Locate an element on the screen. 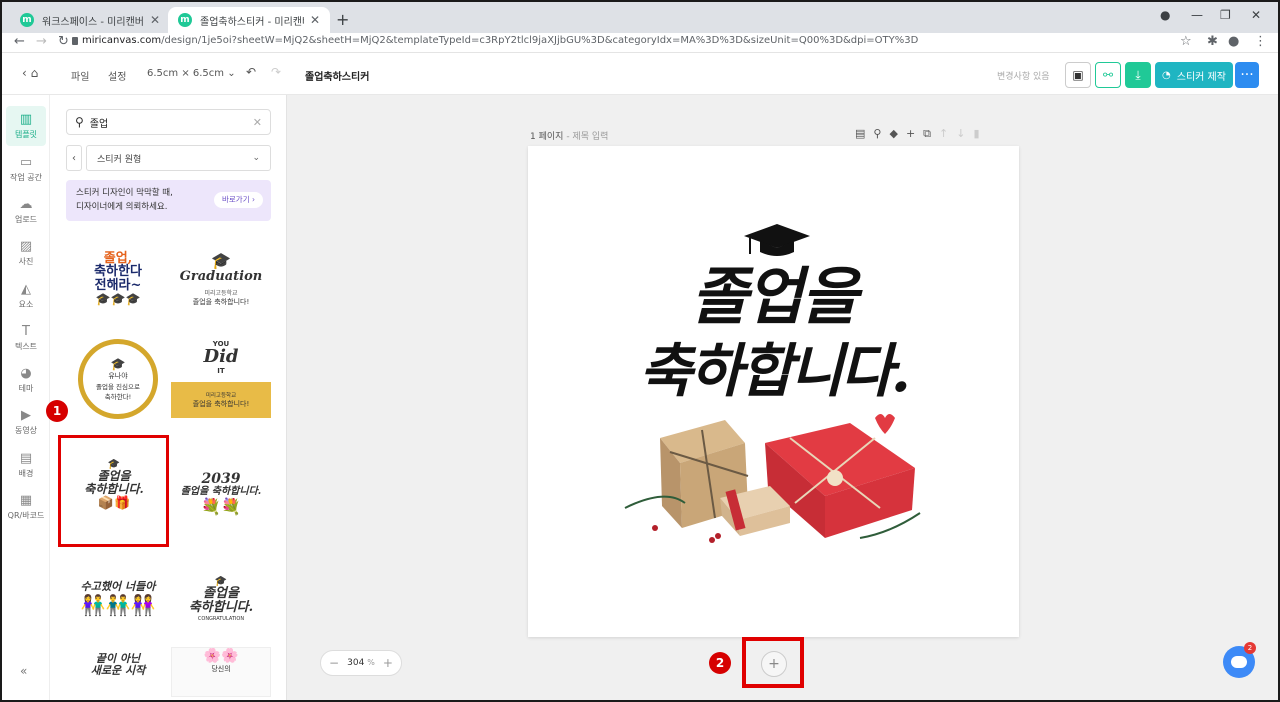  rail-item-background: ▤ 배경 is located at coordinates (26, 465).